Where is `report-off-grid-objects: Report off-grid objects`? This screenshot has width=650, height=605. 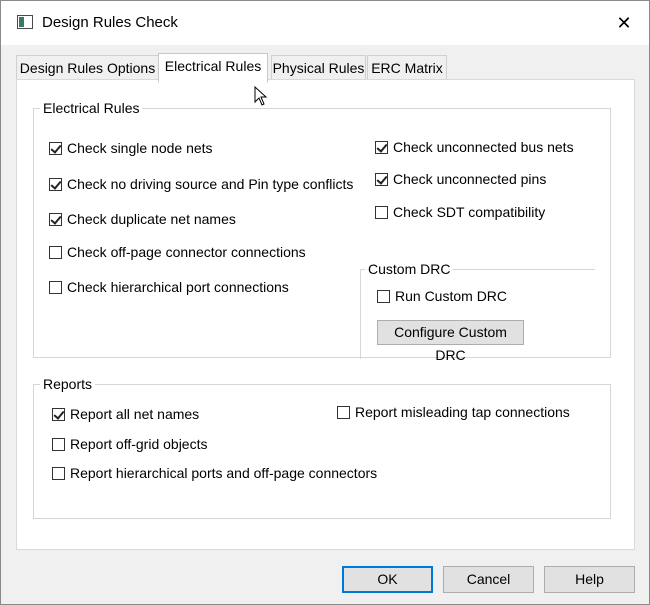 report-off-grid-objects: Report off-grid objects is located at coordinates (129, 444).